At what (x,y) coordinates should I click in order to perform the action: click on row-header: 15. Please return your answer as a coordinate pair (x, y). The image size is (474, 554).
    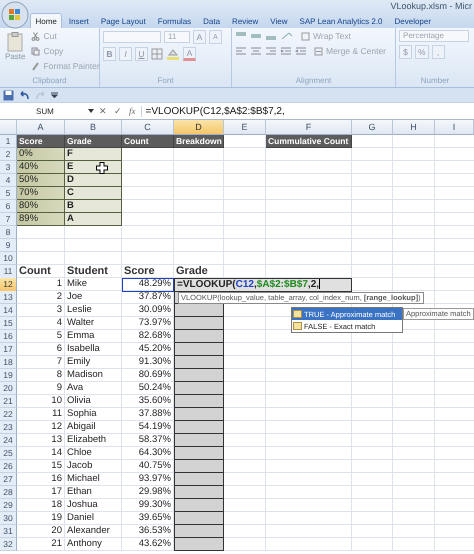
    Looking at the image, I should click on (8, 323).